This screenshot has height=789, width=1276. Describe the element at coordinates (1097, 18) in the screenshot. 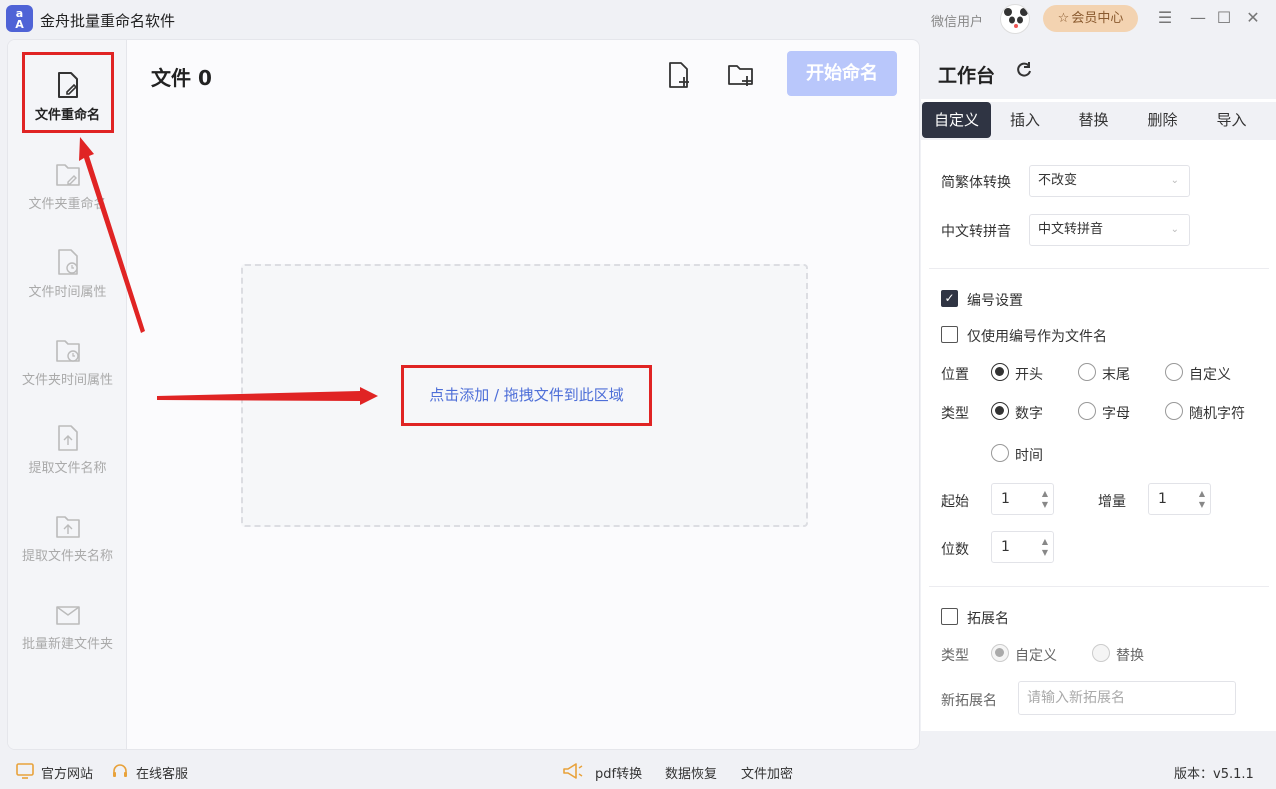

I see `vip-label: 会员中心` at that location.